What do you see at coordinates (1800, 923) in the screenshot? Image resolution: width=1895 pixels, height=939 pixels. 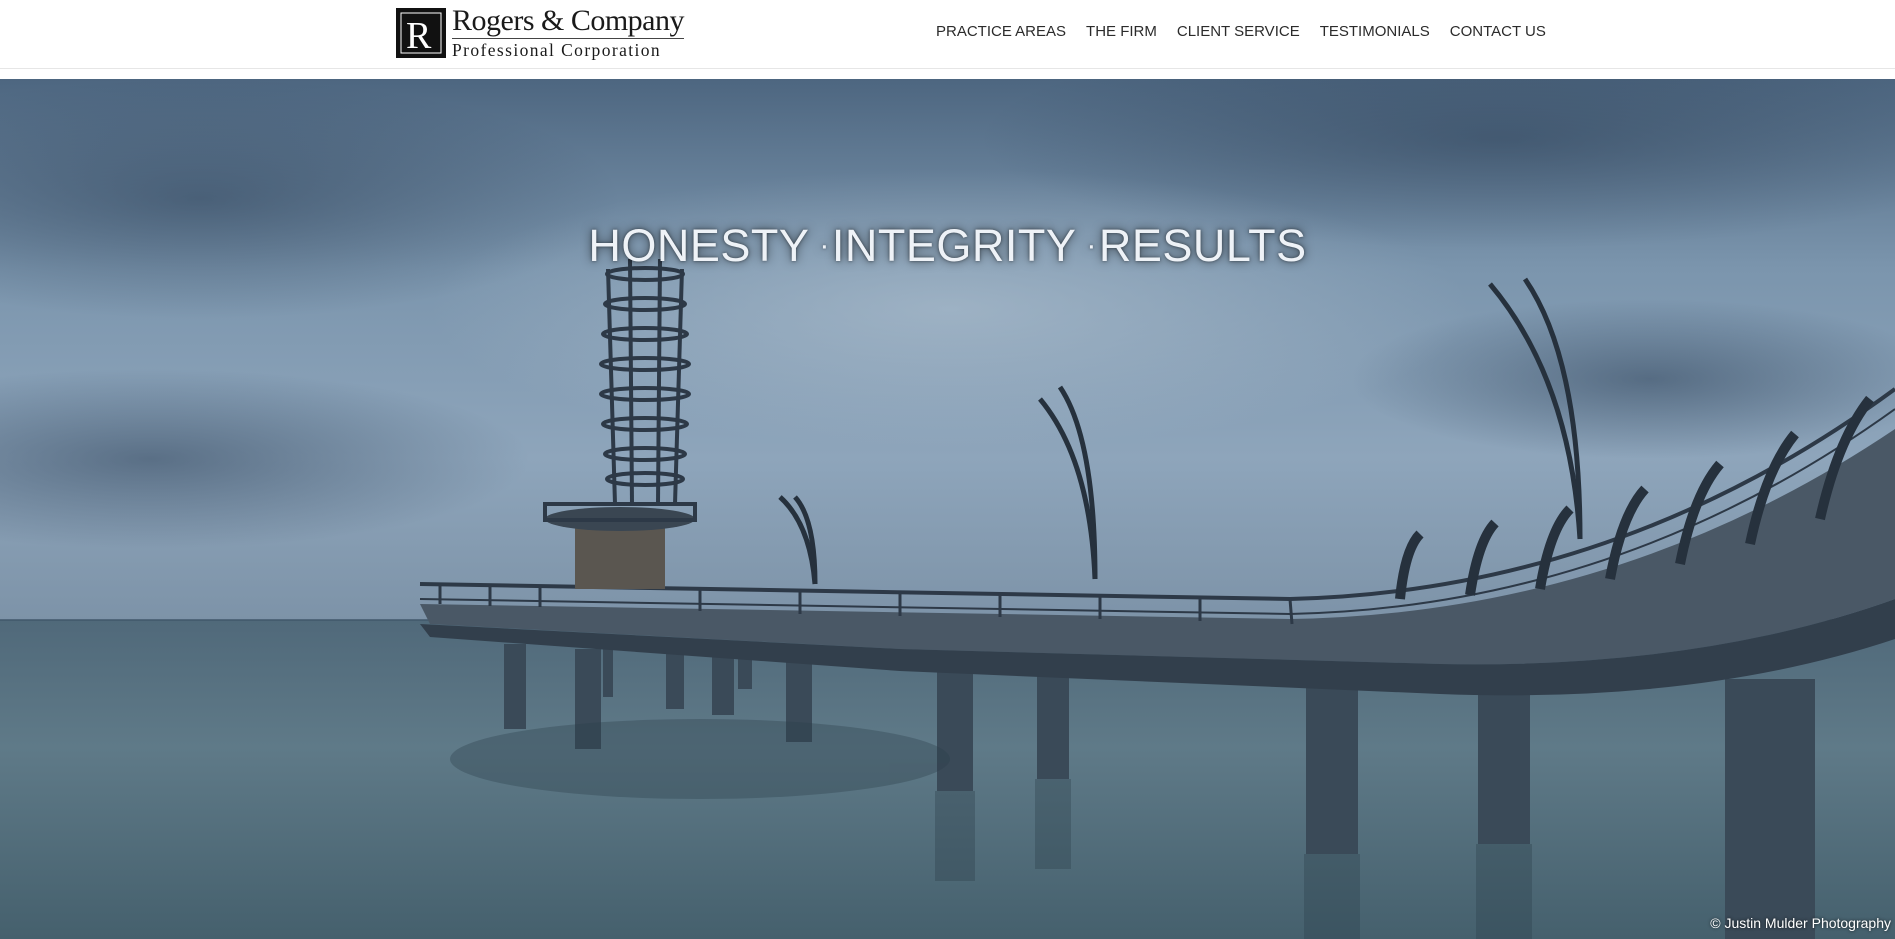 I see `photo-credit: © Justin Mulder Photography` at bounding box center [1800, 923].